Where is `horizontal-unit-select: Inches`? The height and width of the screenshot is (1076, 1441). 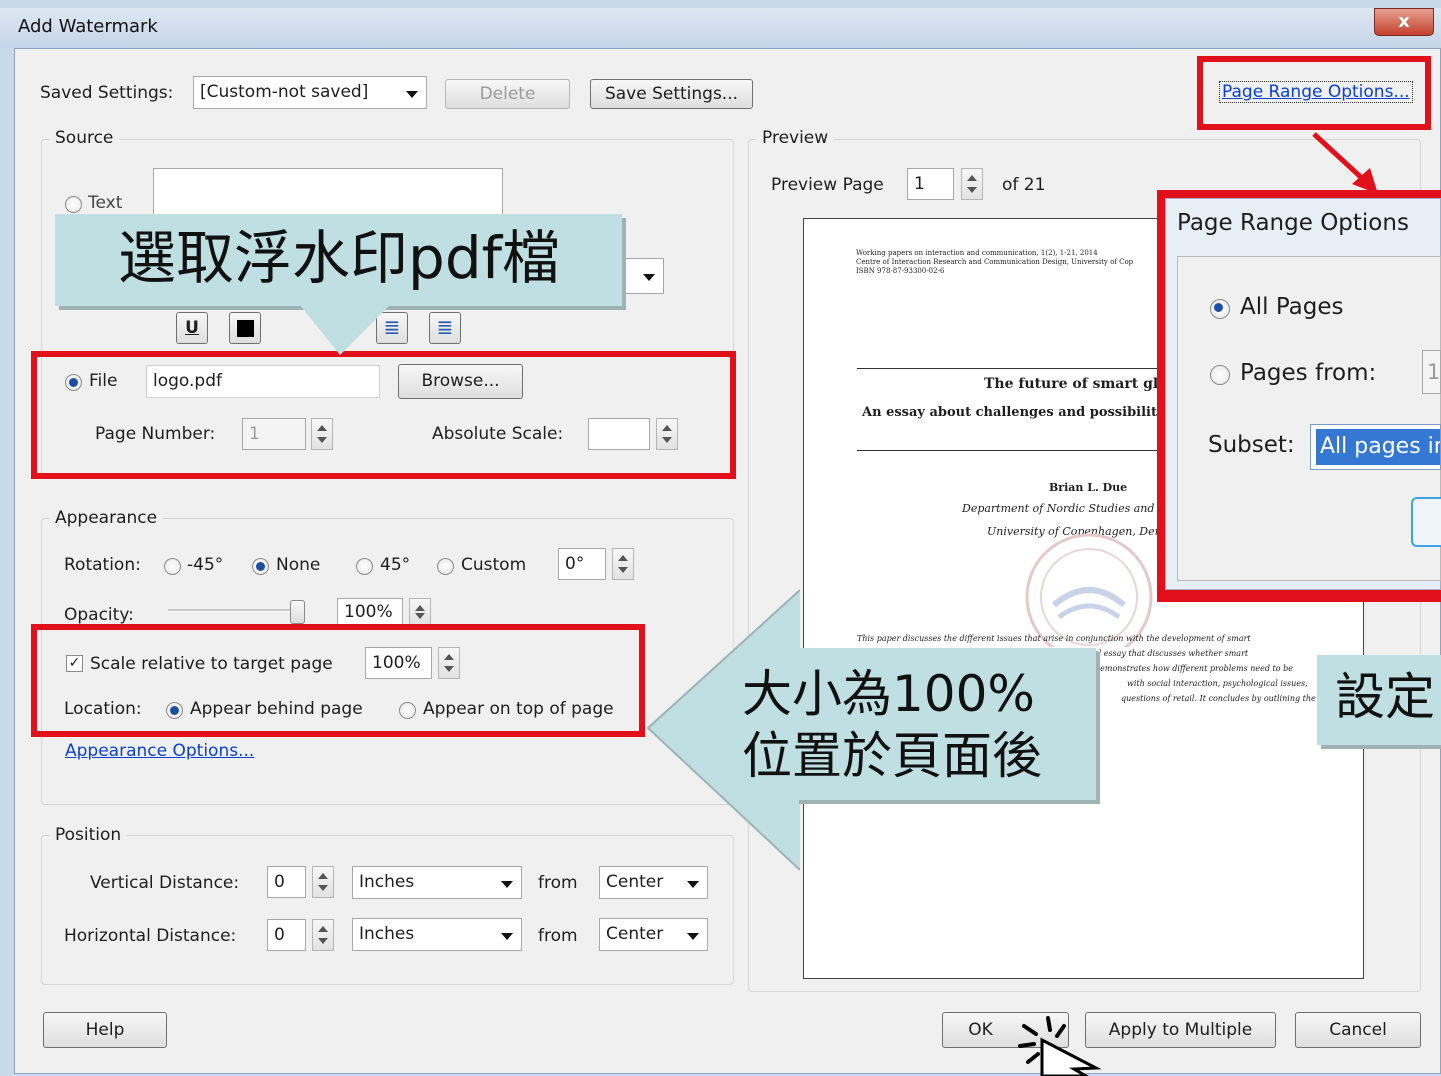
horizontal-unit-select: Inches is located at coordinates (437, 934).